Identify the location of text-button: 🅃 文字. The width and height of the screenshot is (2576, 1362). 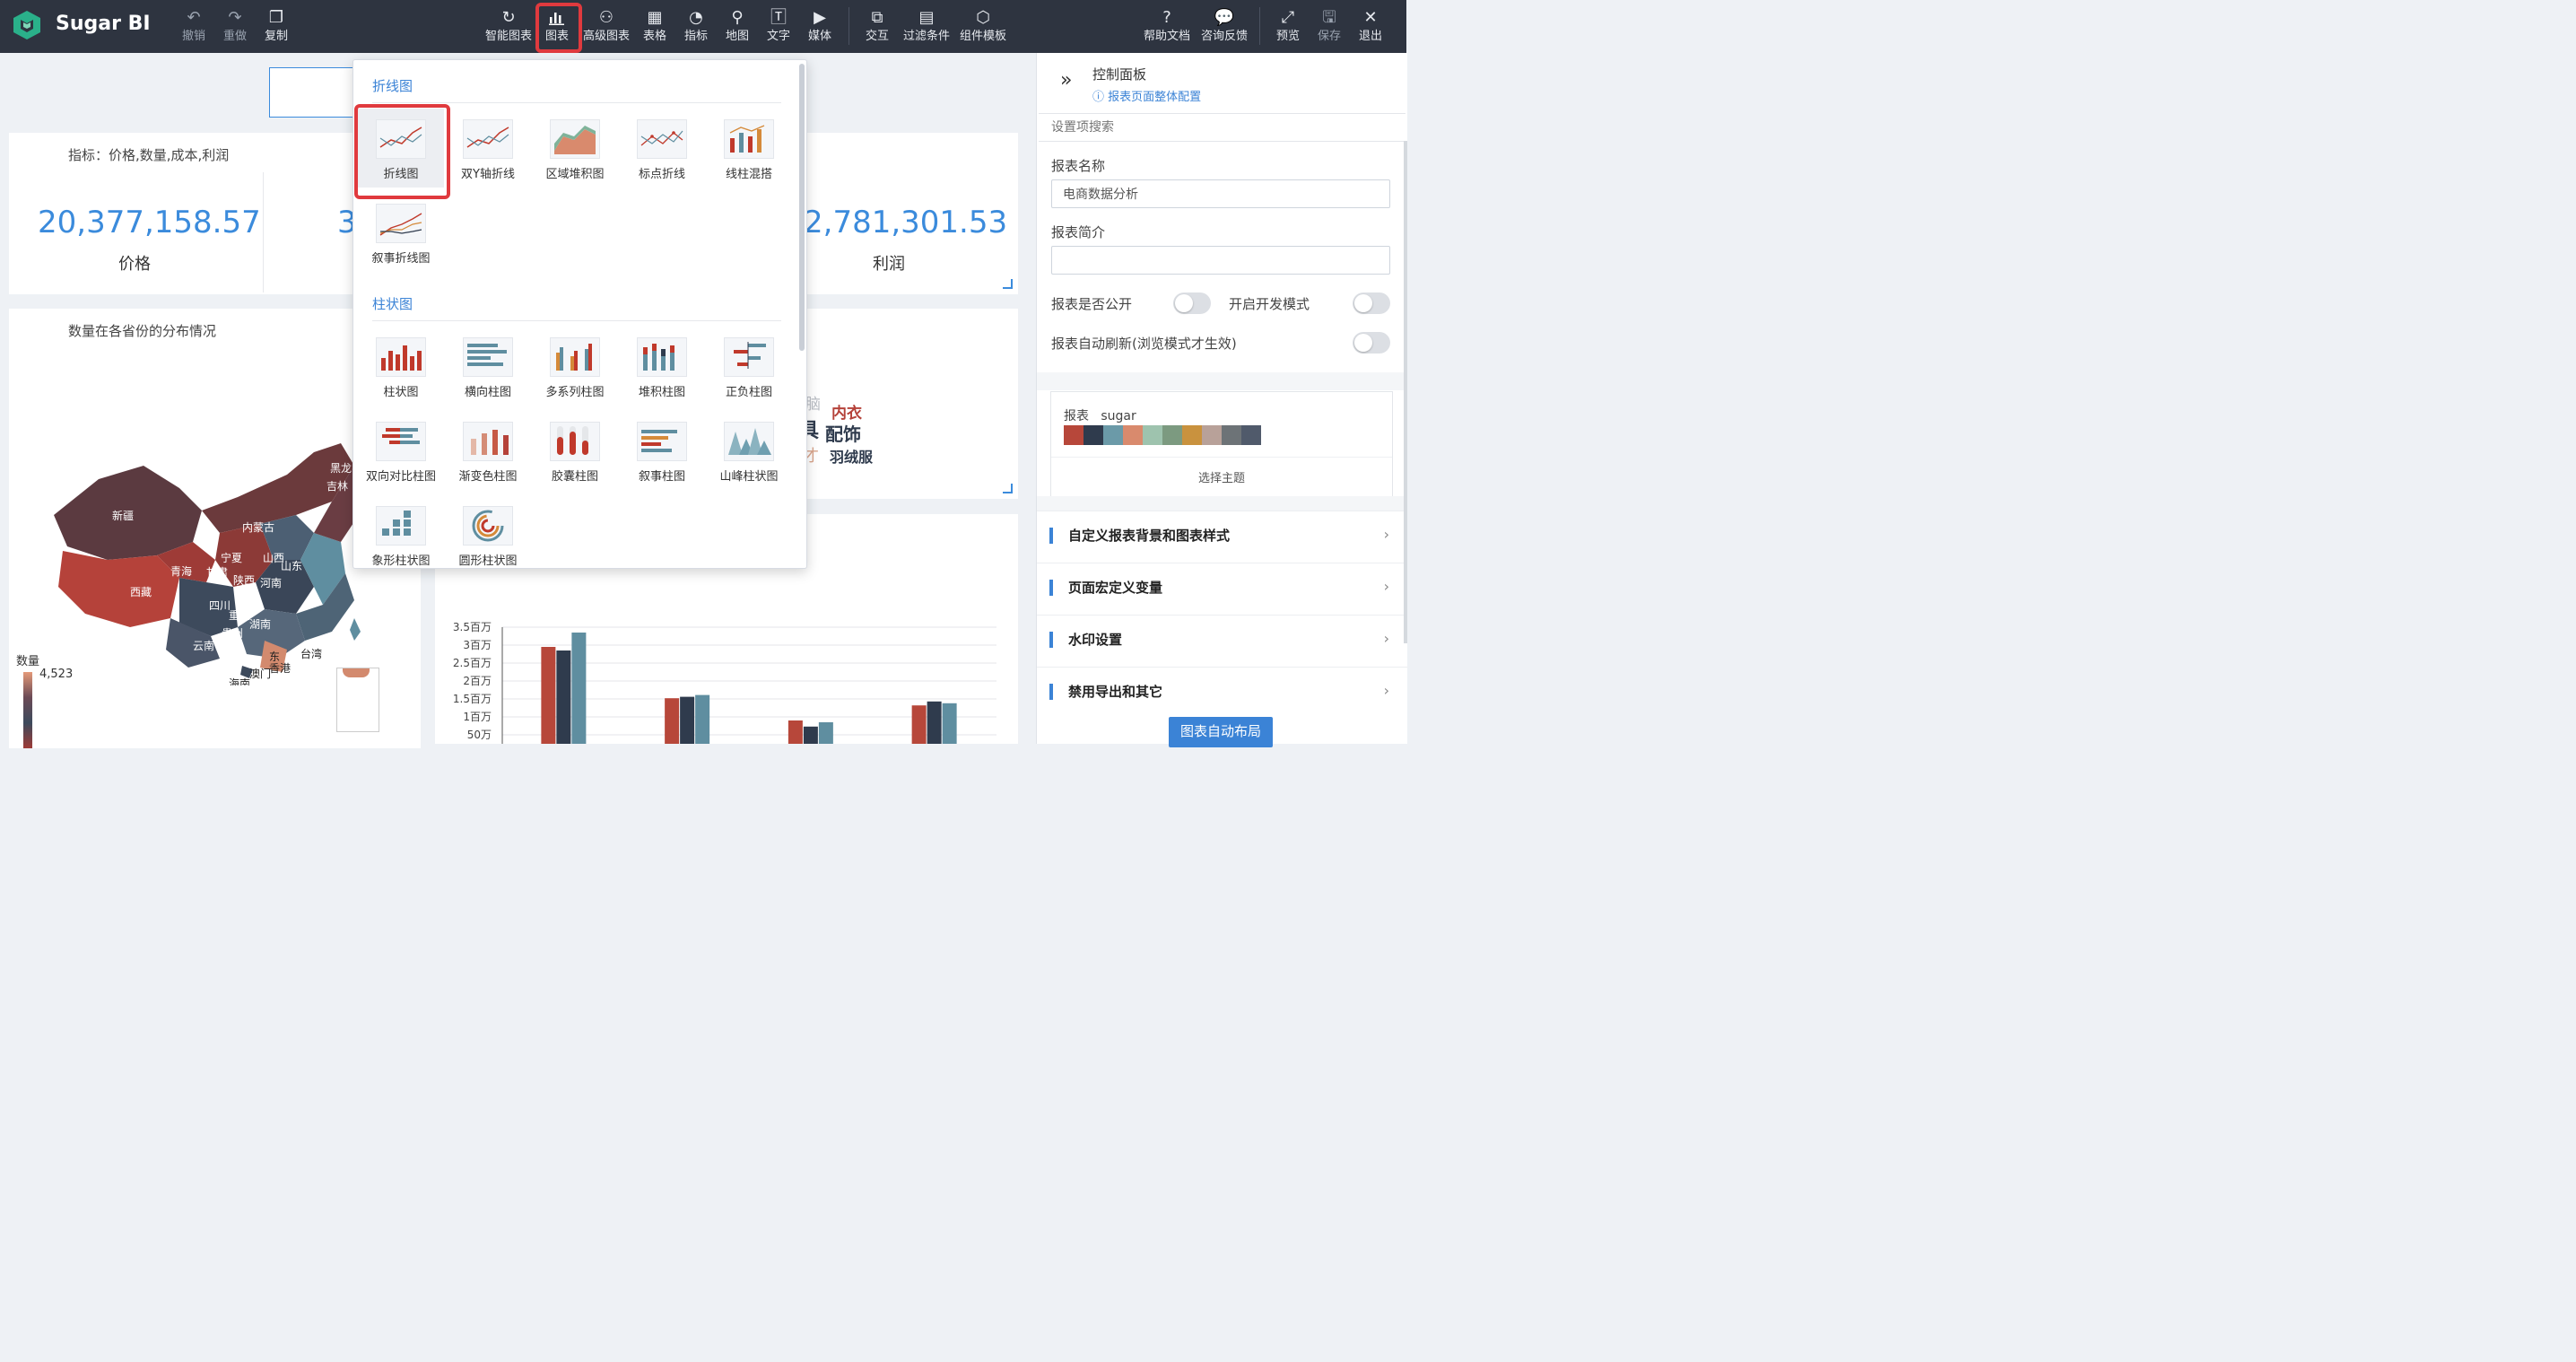
(778, 28).